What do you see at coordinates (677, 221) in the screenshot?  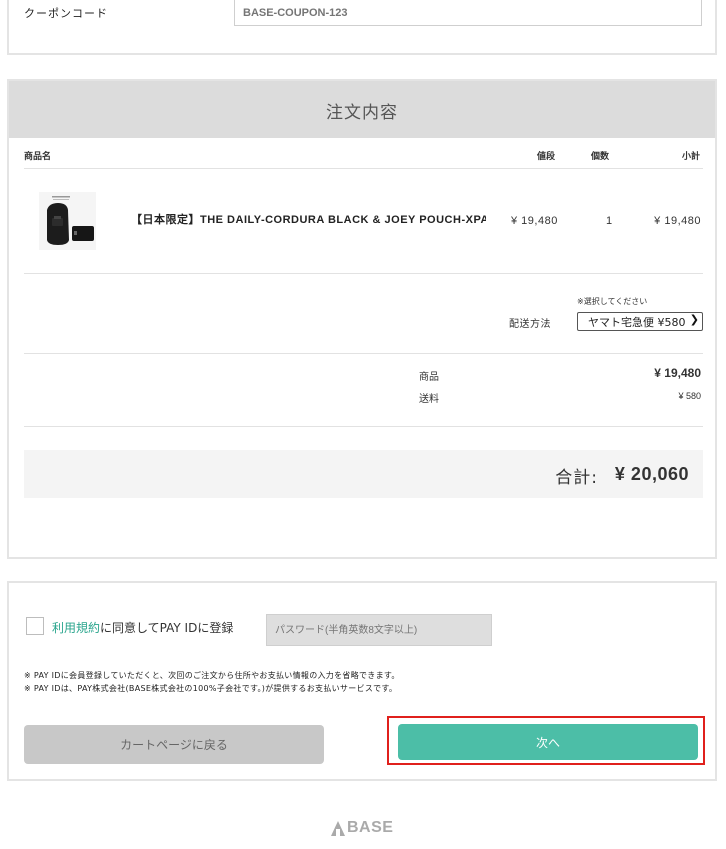 I see `product-subtotal: ¥ 19,480` at bounding box center [677, 221].